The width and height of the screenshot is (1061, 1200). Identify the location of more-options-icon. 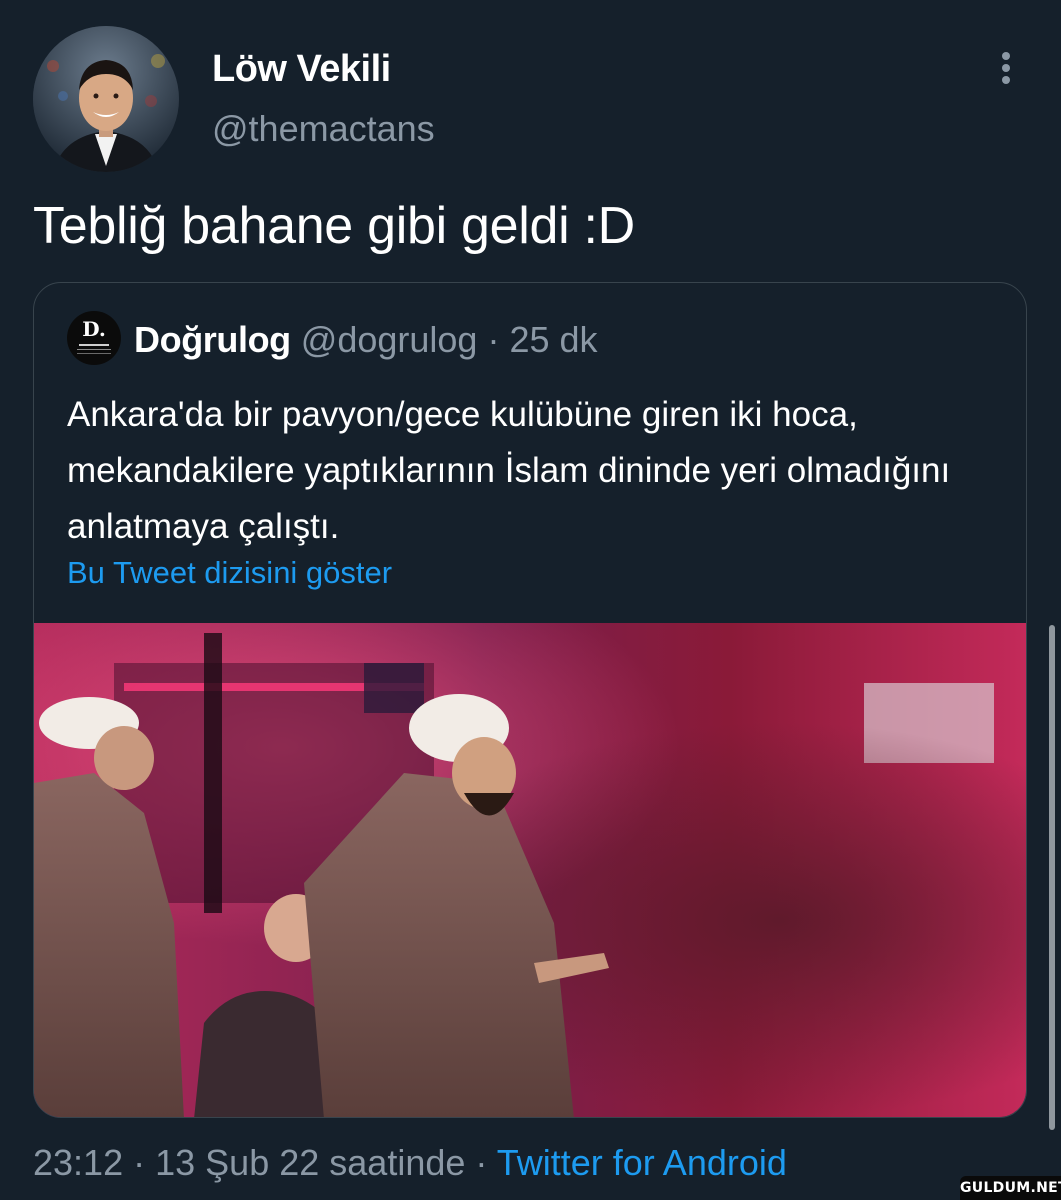
(1006, 70).